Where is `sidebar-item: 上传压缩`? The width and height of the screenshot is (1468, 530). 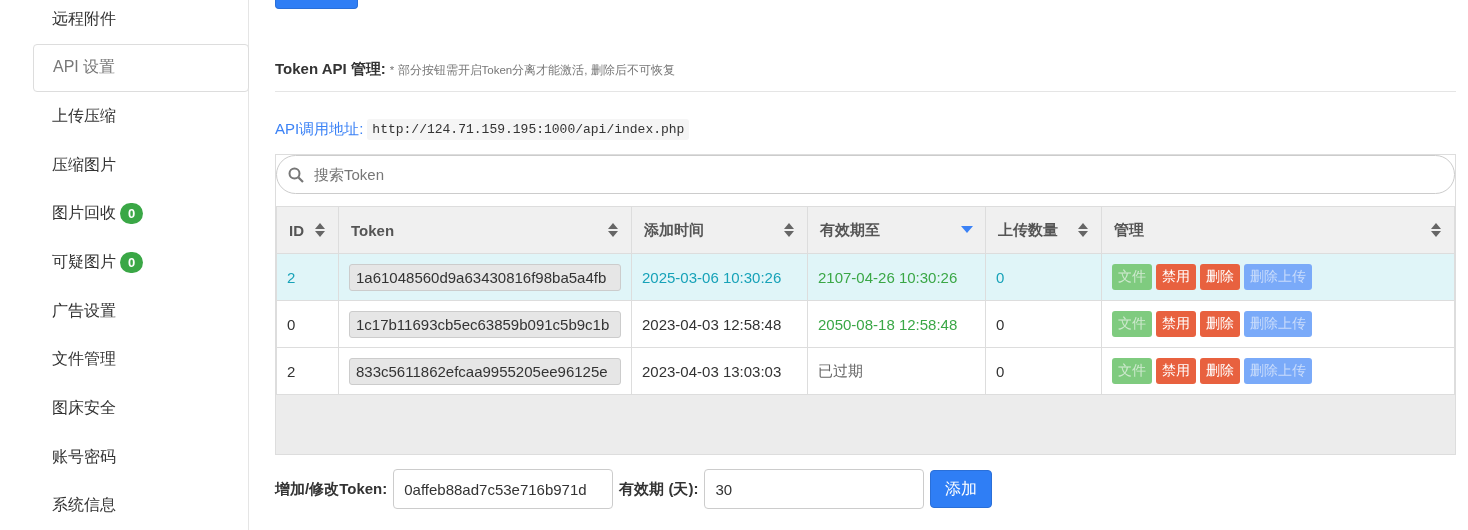 sidebar-item: 上传压缩 is located at coordinates (124, 116).